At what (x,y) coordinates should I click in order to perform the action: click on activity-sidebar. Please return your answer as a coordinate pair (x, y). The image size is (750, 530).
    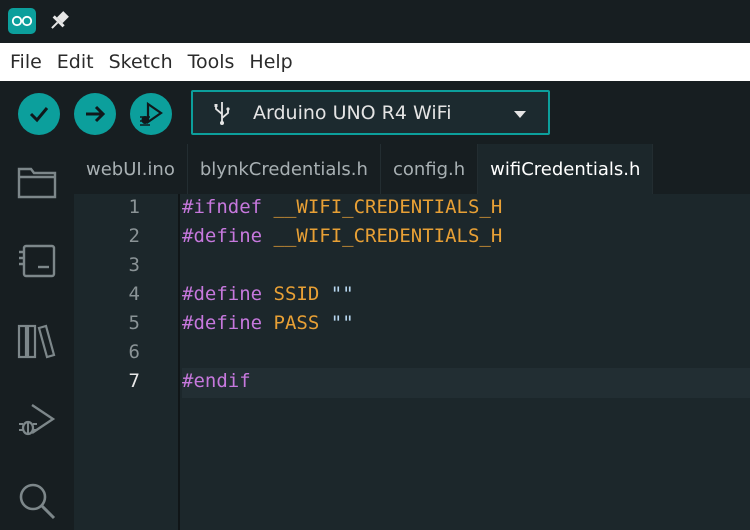
    Looking at the image, I should click on (37, 337).